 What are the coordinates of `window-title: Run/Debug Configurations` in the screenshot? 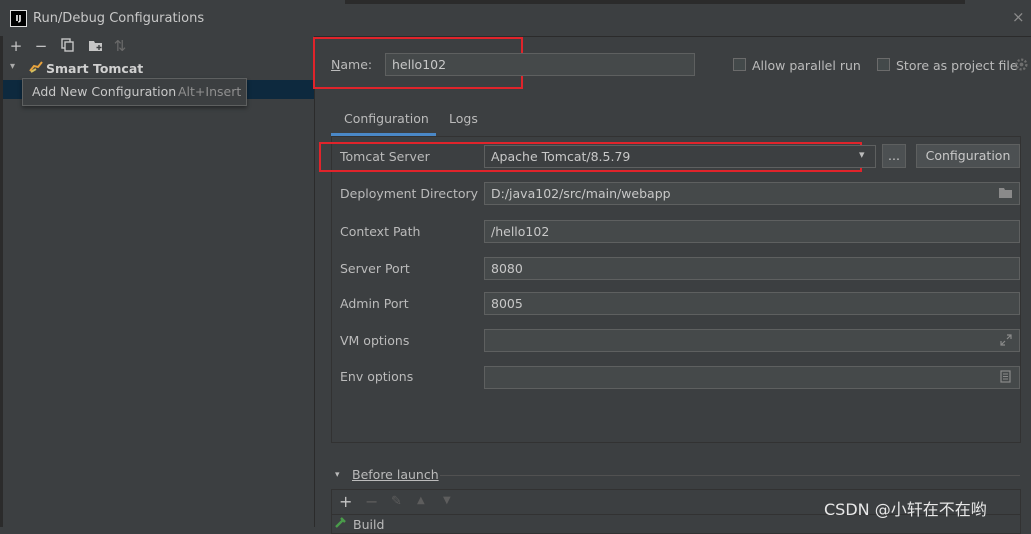 It's located at (119, 18).